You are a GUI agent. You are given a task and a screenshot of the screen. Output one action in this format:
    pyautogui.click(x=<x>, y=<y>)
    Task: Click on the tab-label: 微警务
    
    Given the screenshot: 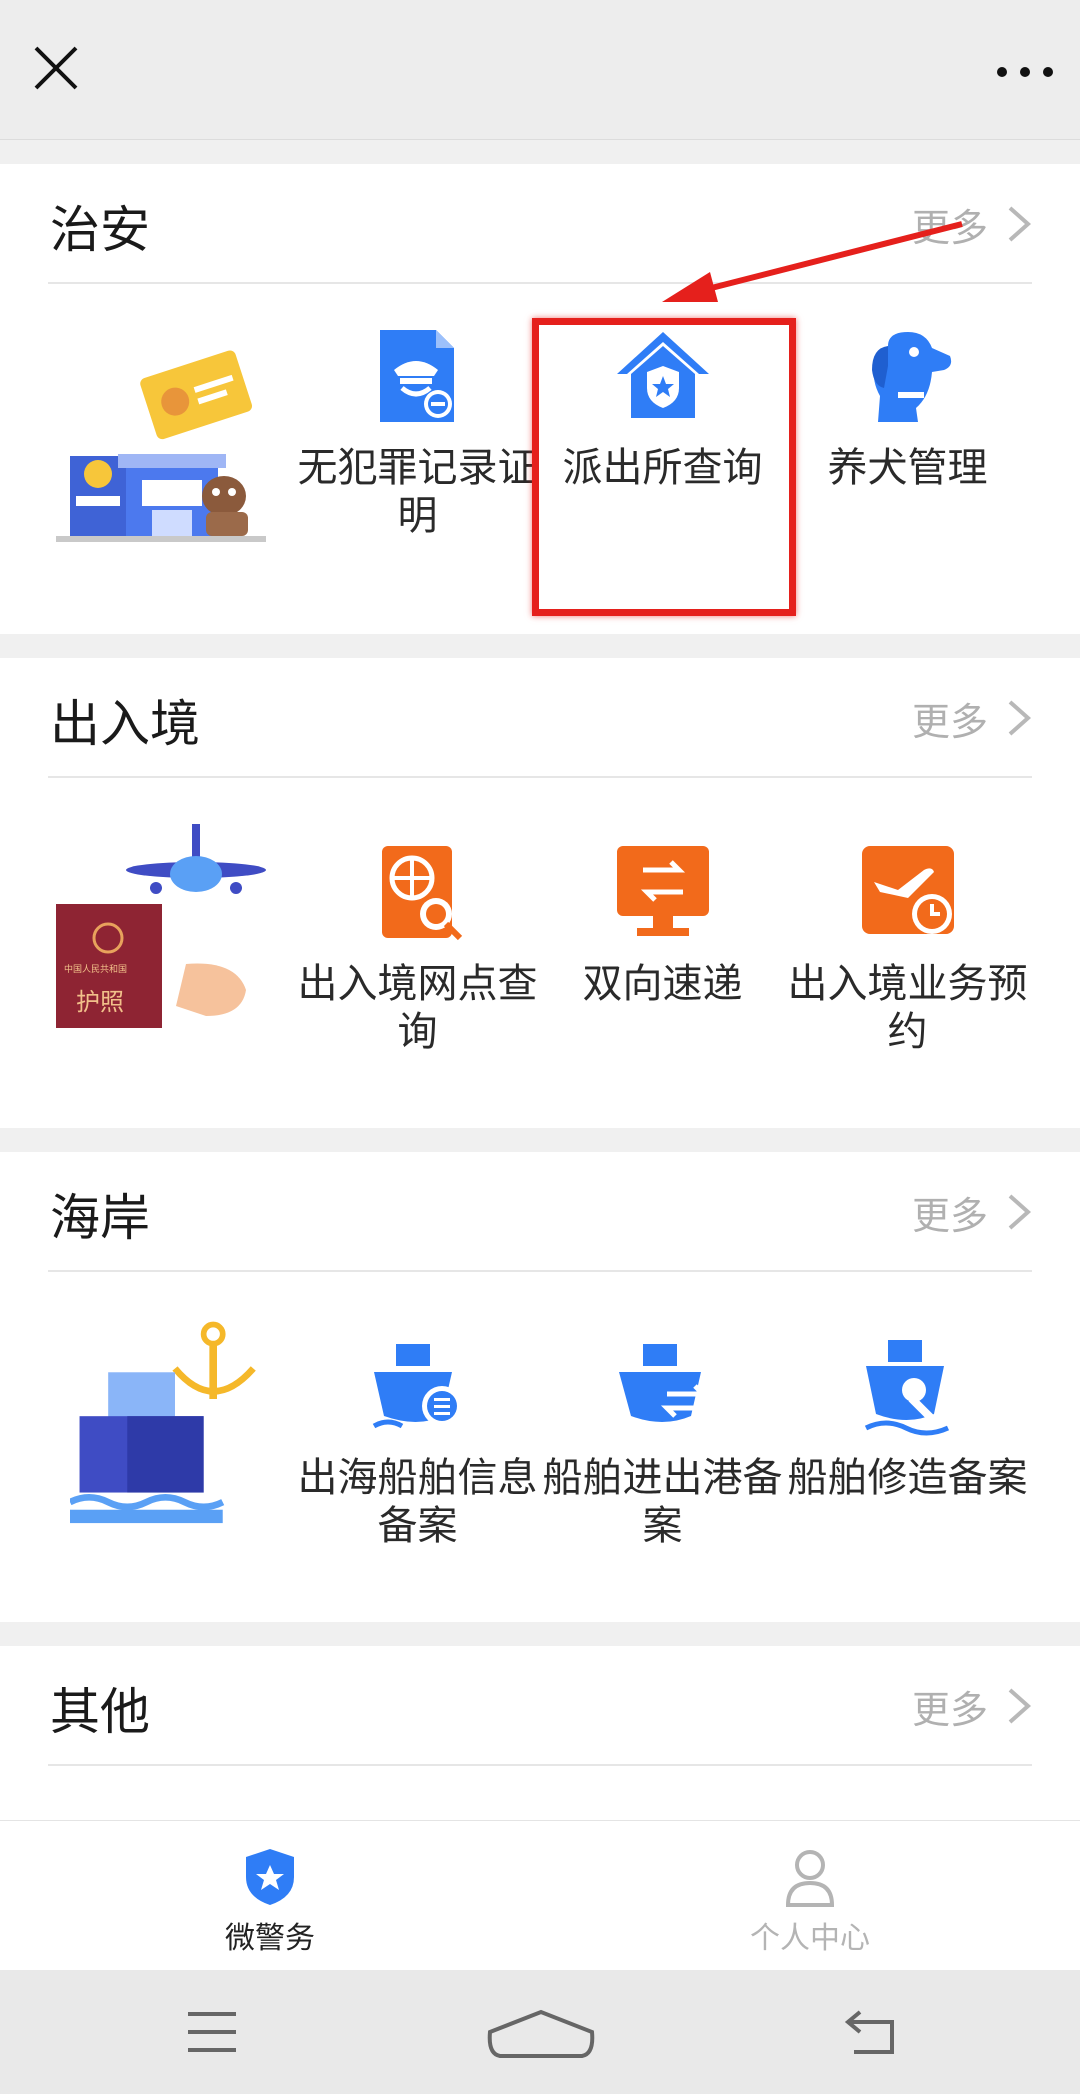 What is the action you would take?
    pyautogui.click(x=270, y=1938)
    